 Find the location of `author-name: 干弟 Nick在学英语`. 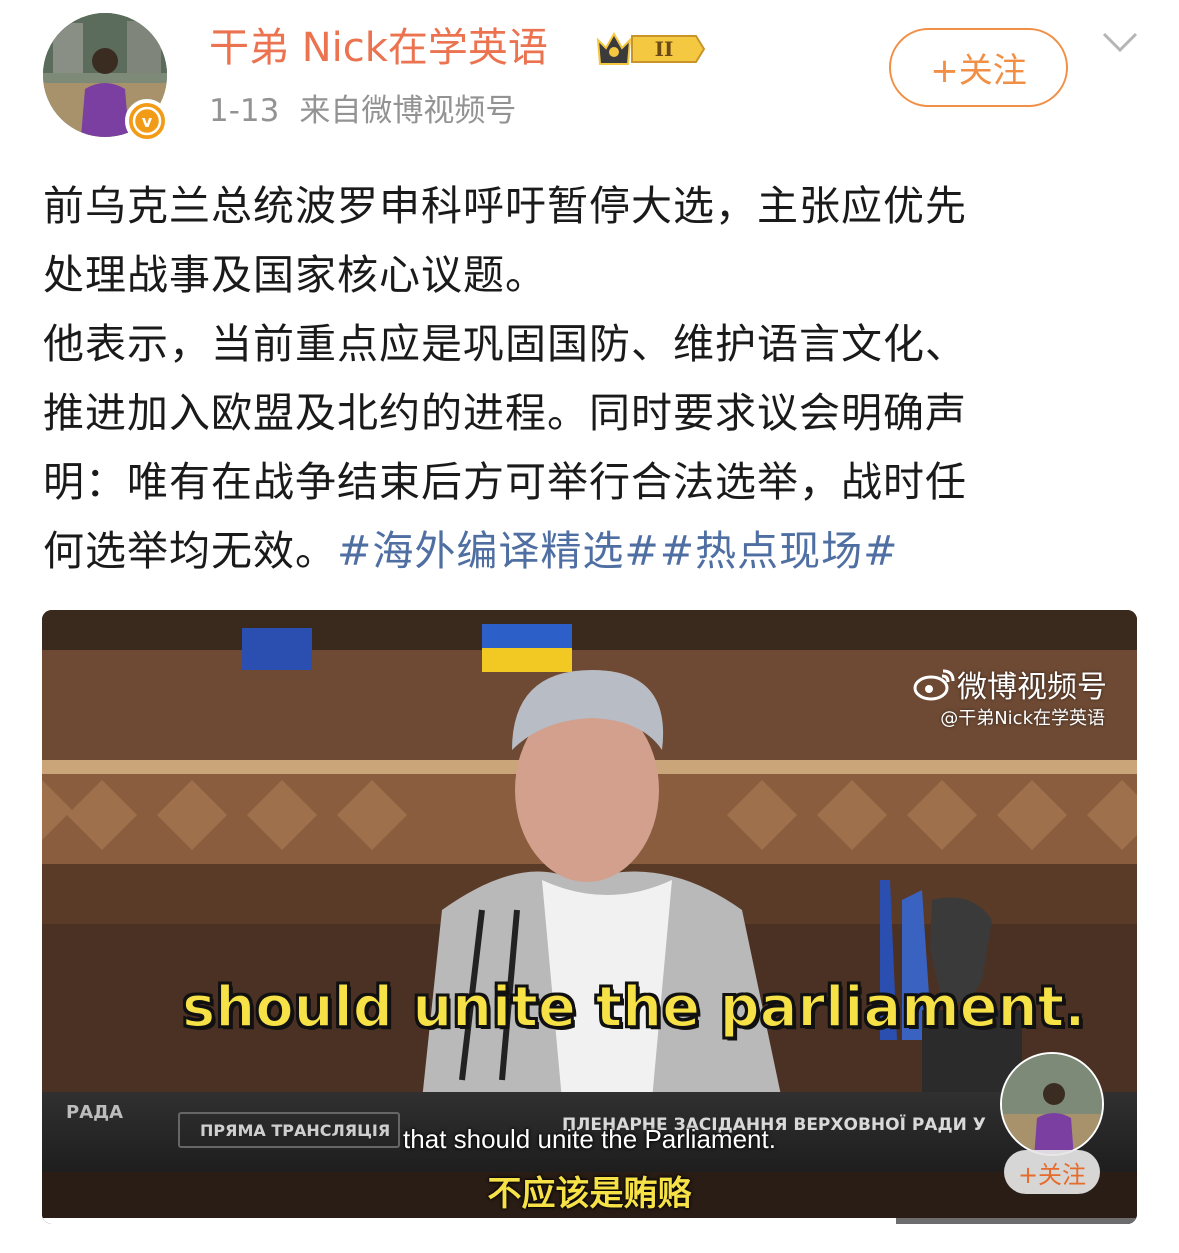

author-name: 干弟 Nick在学英语 is located at coordinates (378, 48).